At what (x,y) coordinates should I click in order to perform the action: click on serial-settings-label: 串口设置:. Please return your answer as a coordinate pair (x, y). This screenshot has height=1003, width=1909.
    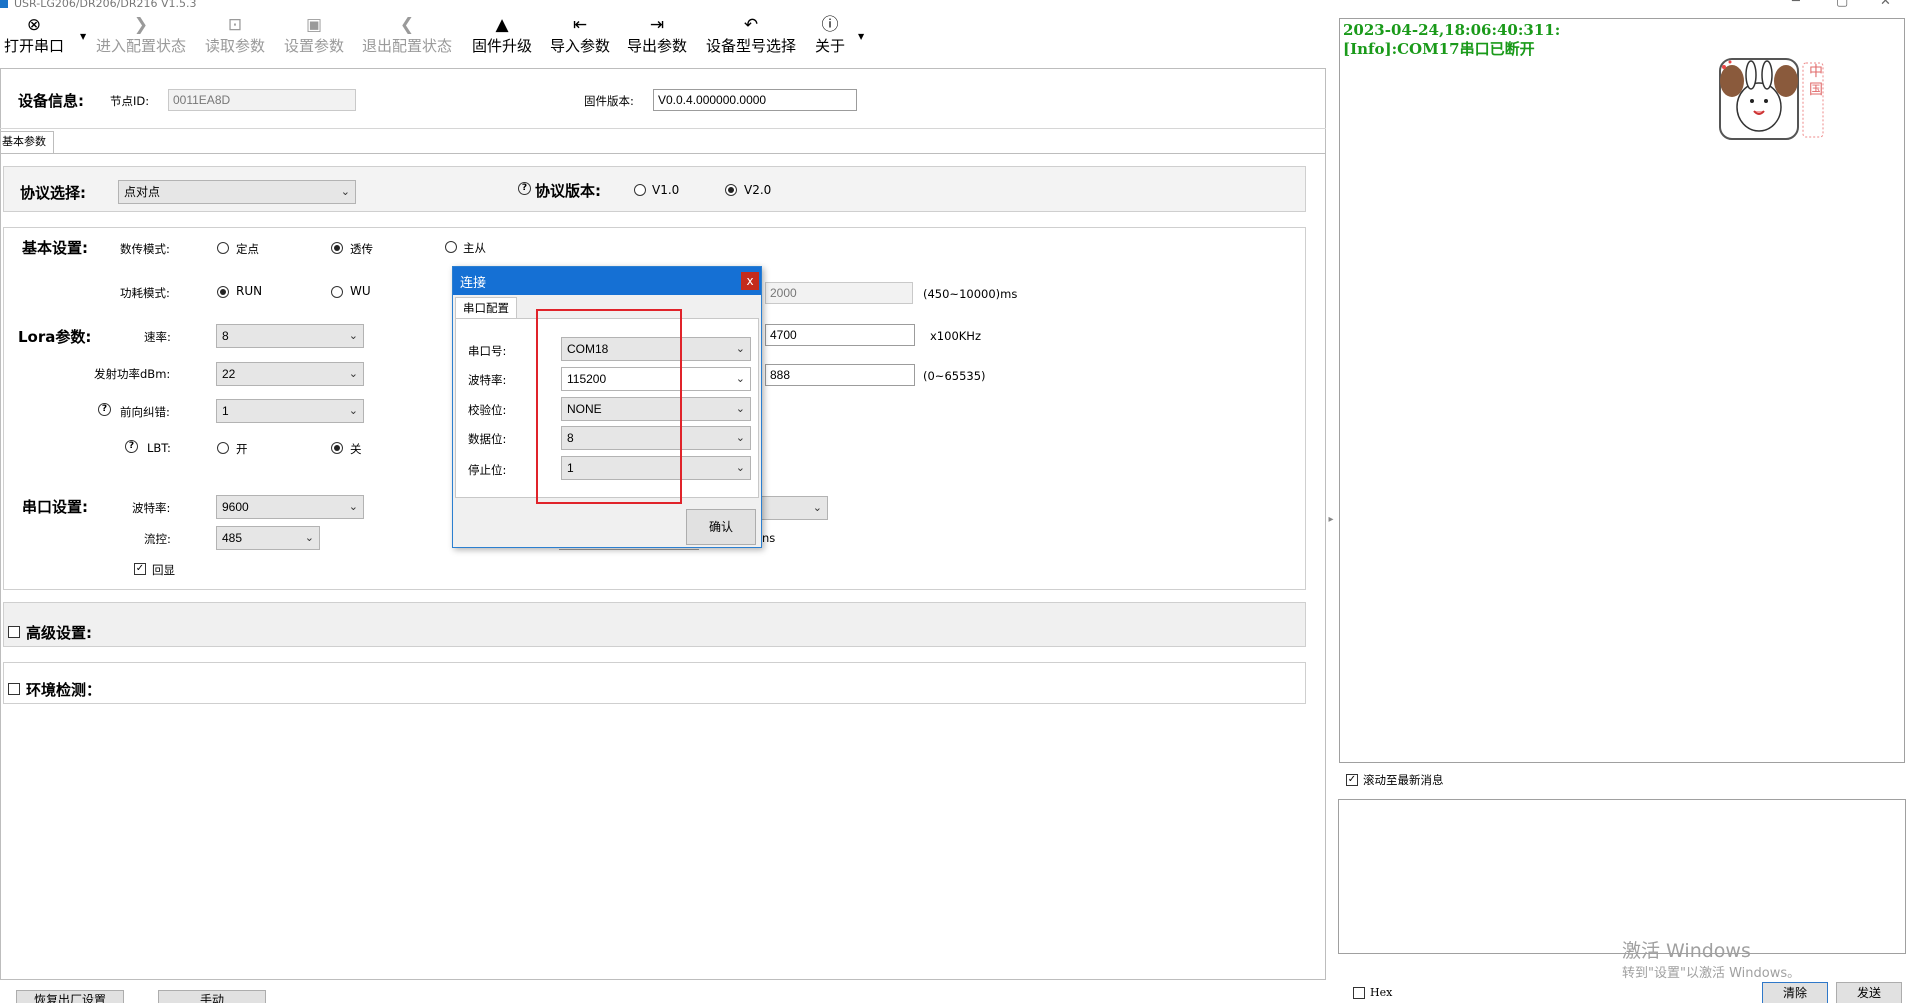
    Looking at the image, I should click on (55, 507).